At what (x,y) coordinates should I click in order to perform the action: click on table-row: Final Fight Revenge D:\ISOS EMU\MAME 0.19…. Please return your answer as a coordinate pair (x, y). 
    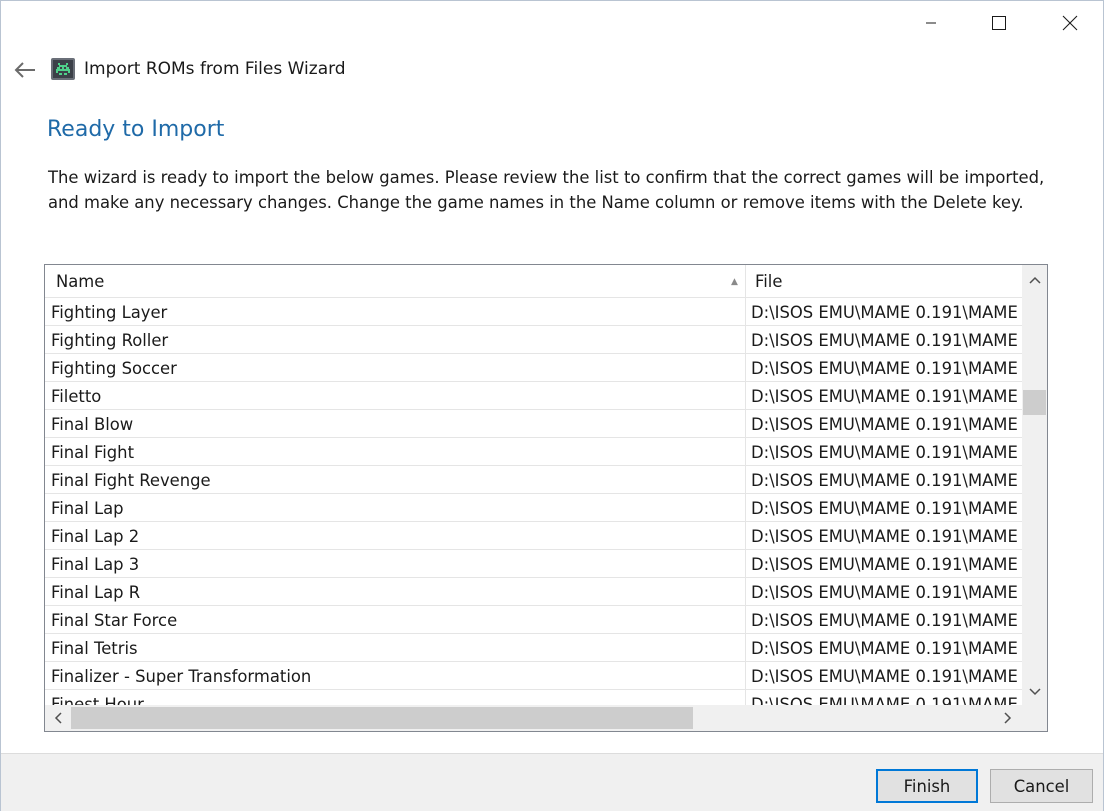
    Looking at the image, I should click on (533, 480).